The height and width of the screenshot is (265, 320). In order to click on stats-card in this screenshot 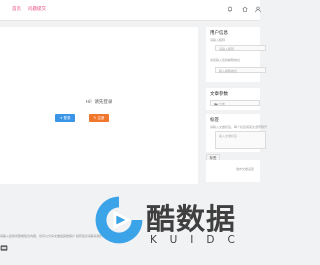, I will do `click(233, 171)`.